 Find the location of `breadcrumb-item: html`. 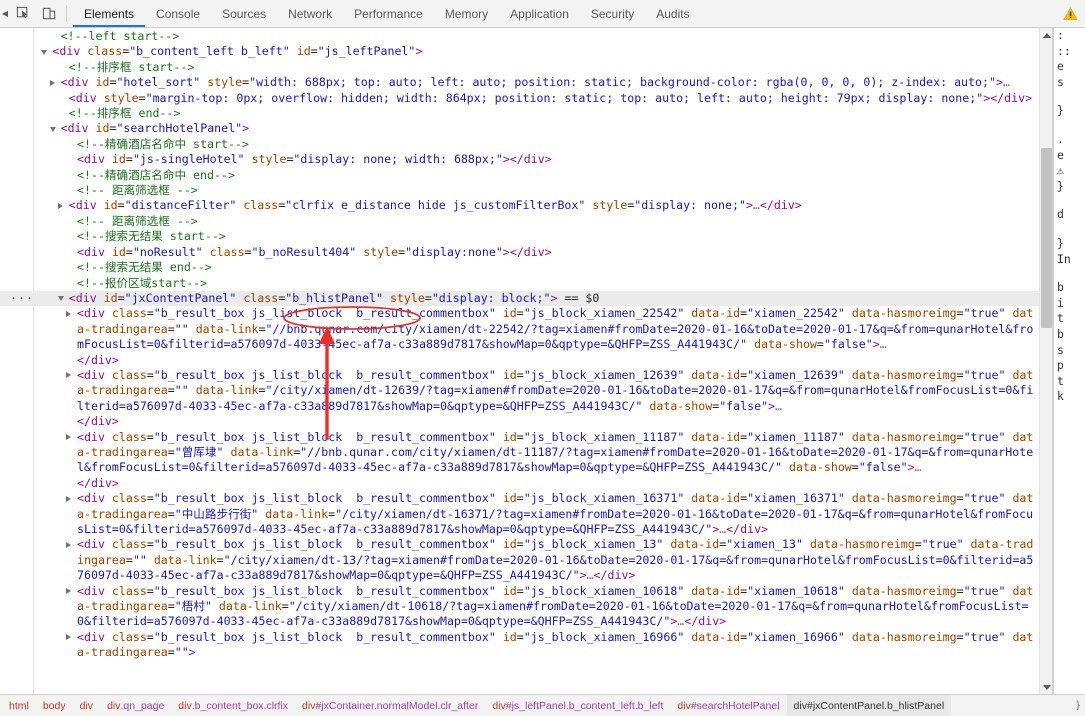

breadcrumb-item: html is located at coordinates (19, 705).